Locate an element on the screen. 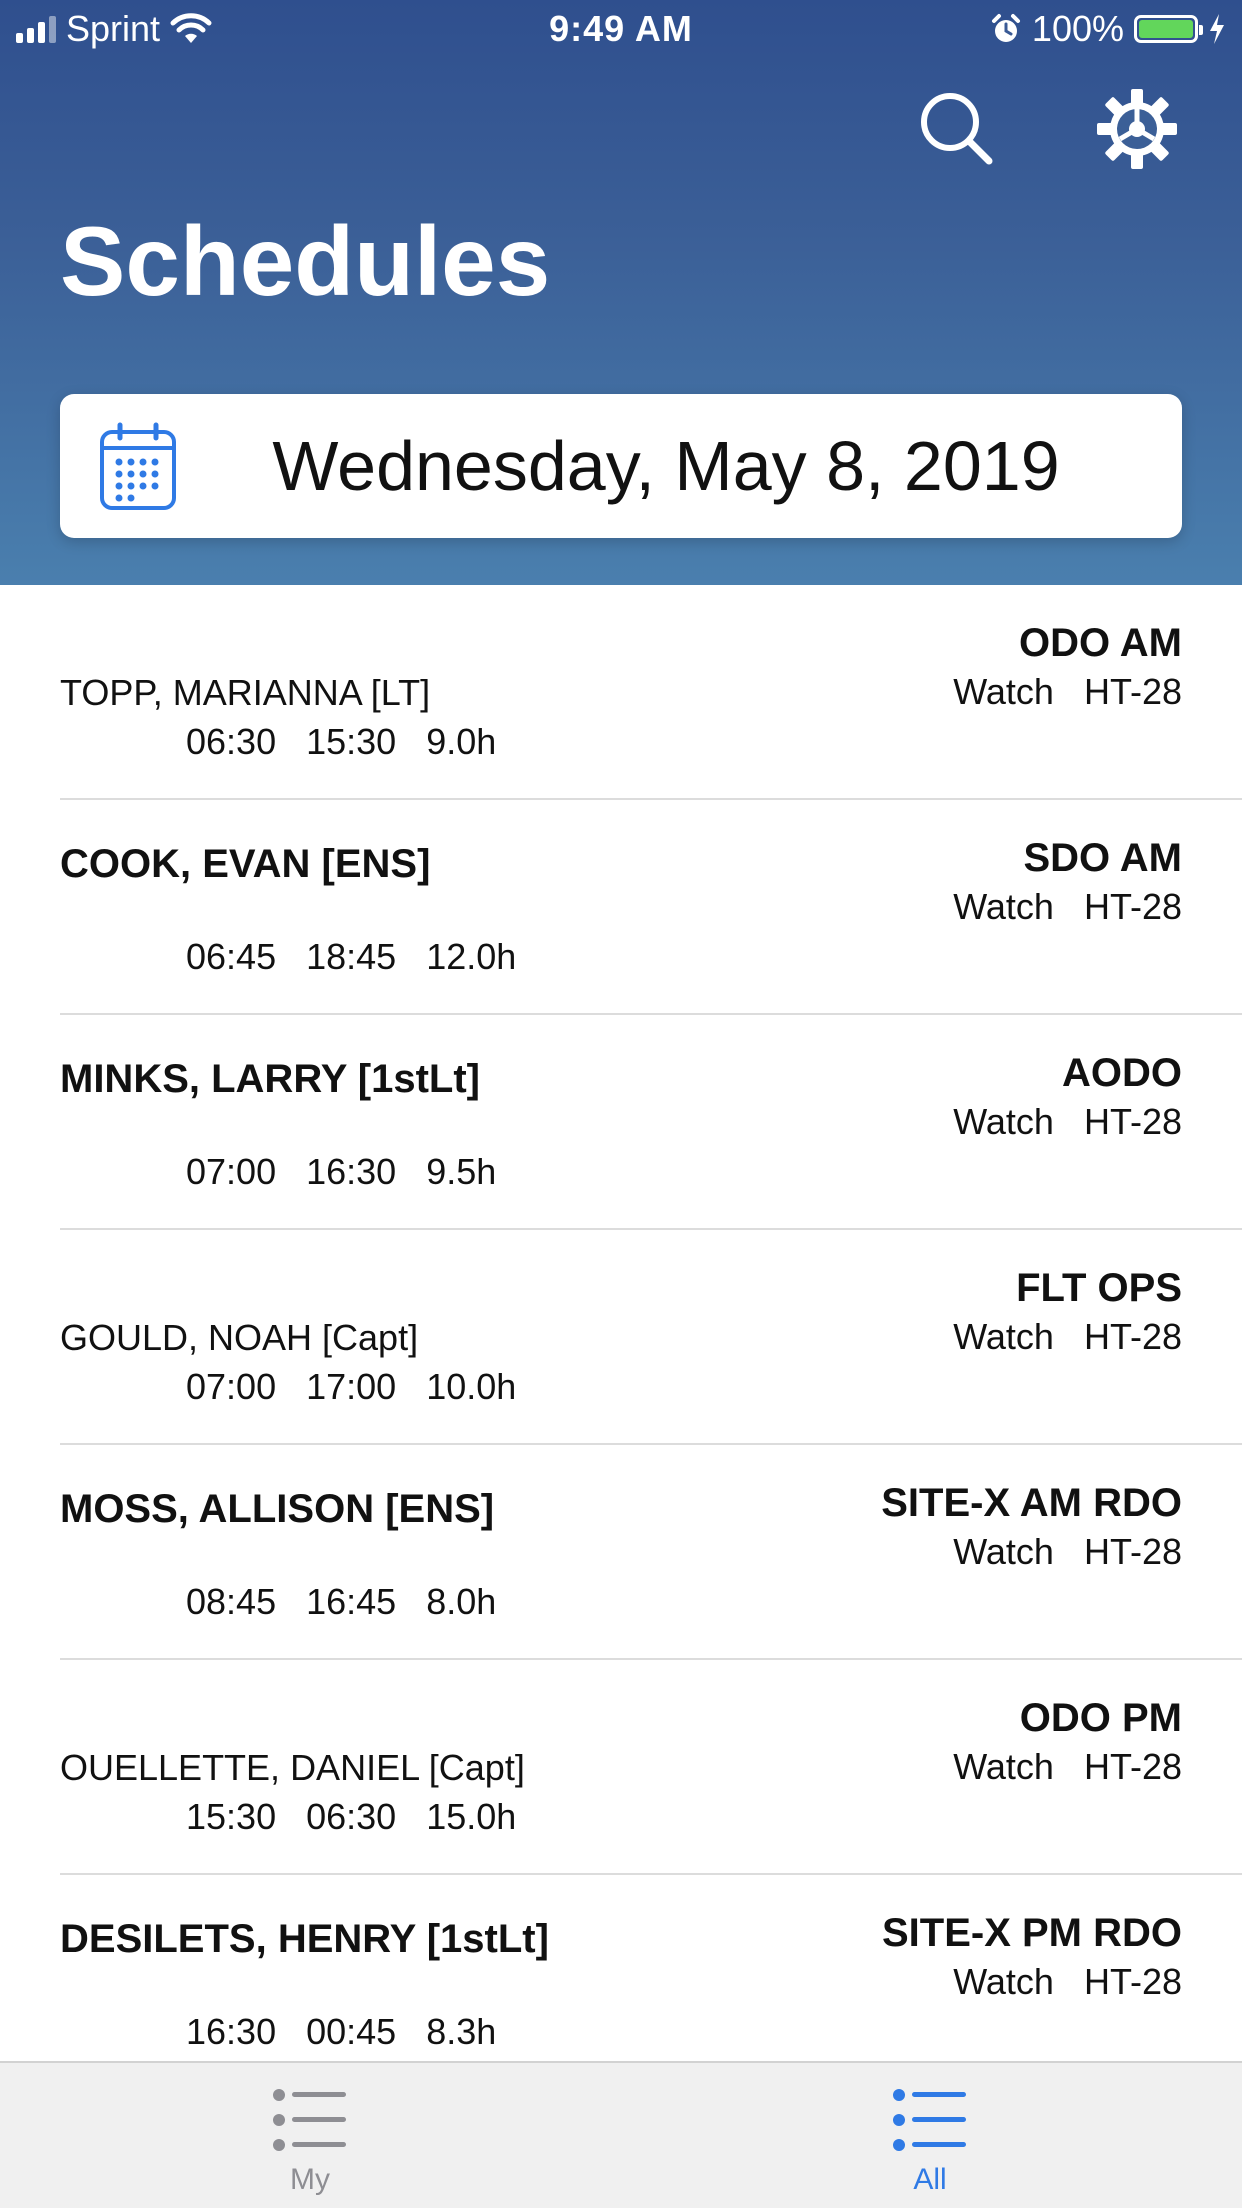  shift-start: 08:45 is located at coordinates (231, 1601).